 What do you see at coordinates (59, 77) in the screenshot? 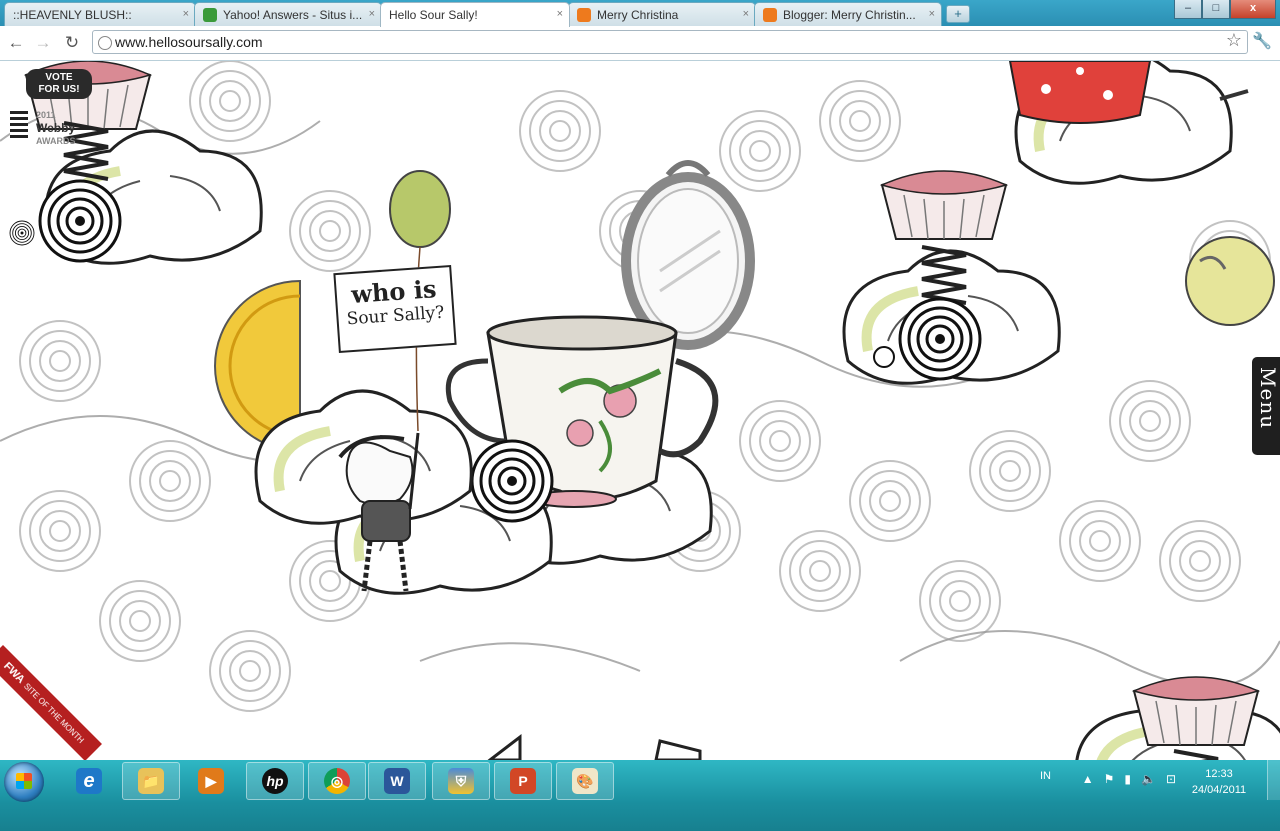
I see `vote-line-1: VOTE` at bounding box center [59, 77].